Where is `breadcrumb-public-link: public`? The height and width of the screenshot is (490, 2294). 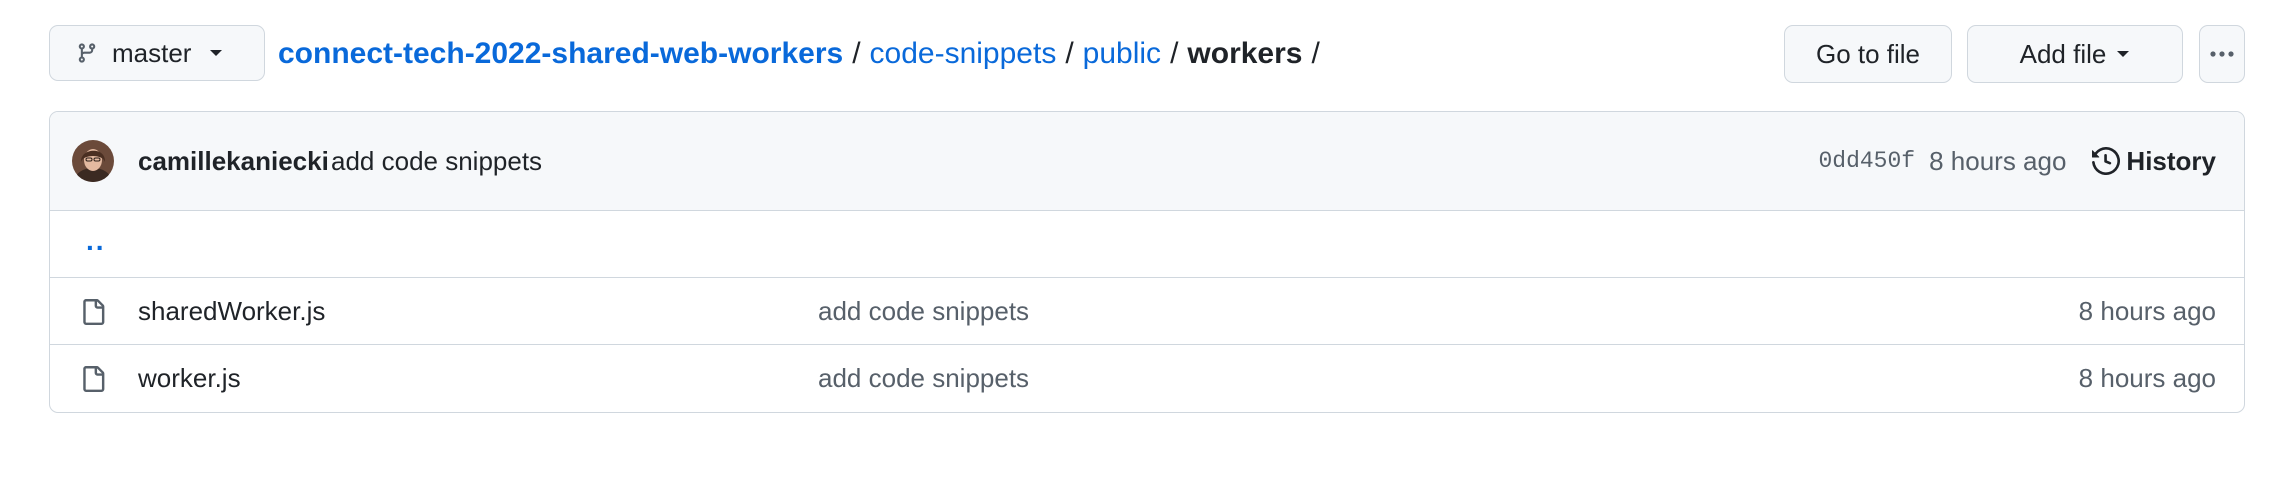
breadcrumb-public-link: public is located at coordinates (1122, 54).